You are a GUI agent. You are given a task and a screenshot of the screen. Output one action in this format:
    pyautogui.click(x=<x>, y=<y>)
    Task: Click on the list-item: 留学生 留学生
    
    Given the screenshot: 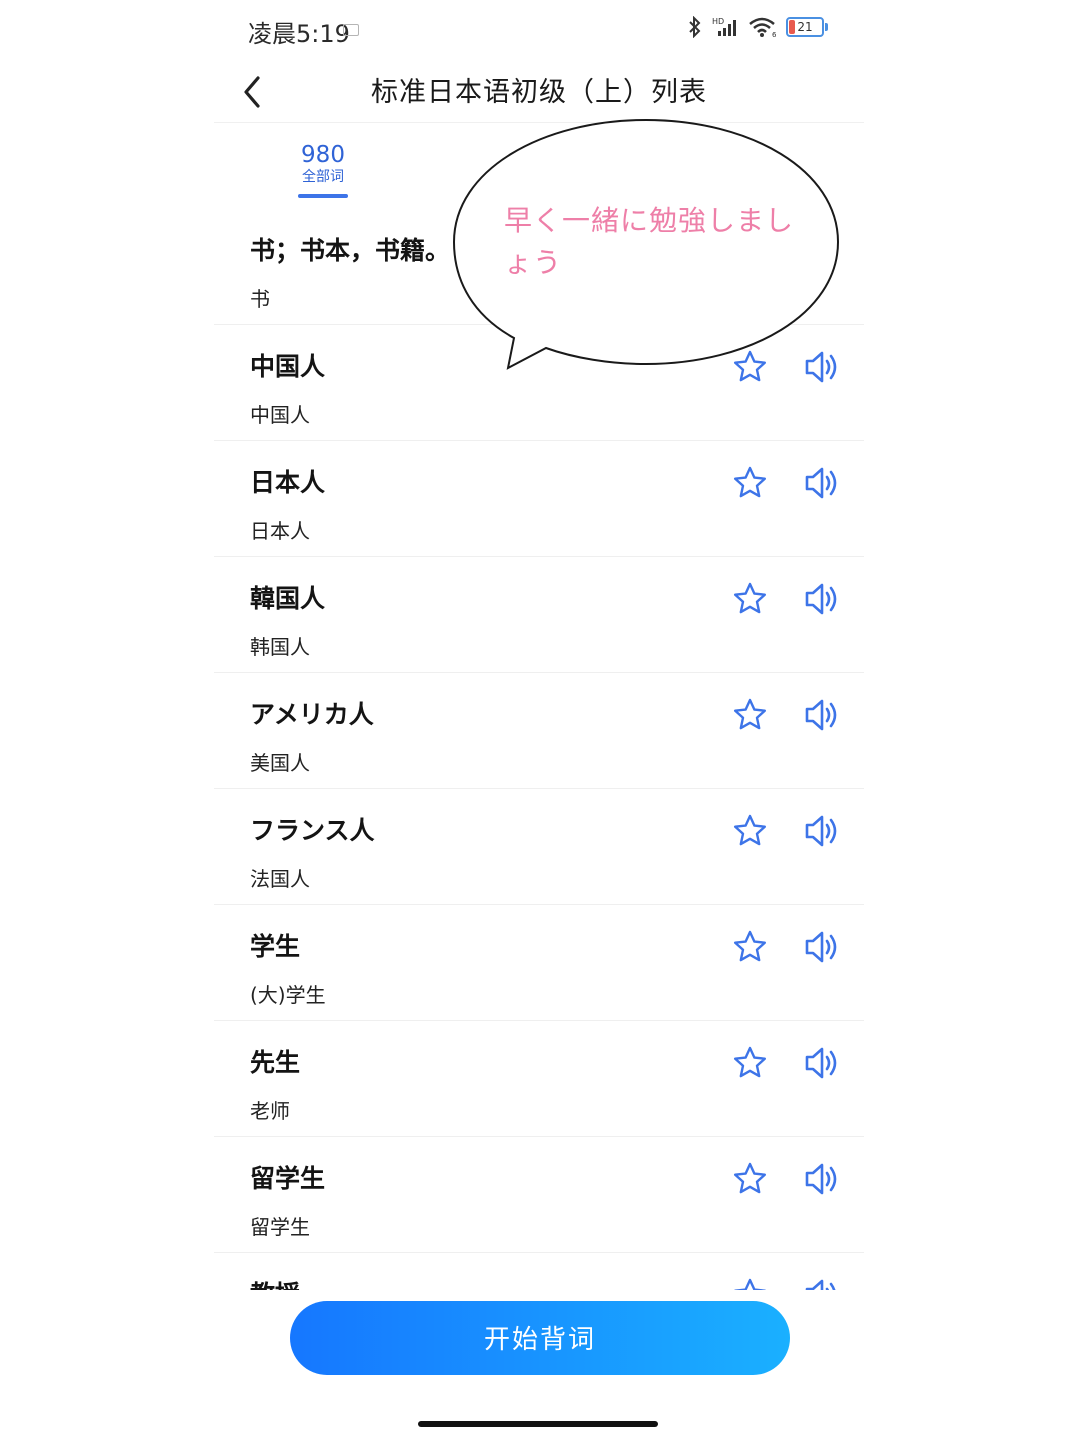 What is the action you would take?
    pyautogui.click(x=539, y=1195)
    